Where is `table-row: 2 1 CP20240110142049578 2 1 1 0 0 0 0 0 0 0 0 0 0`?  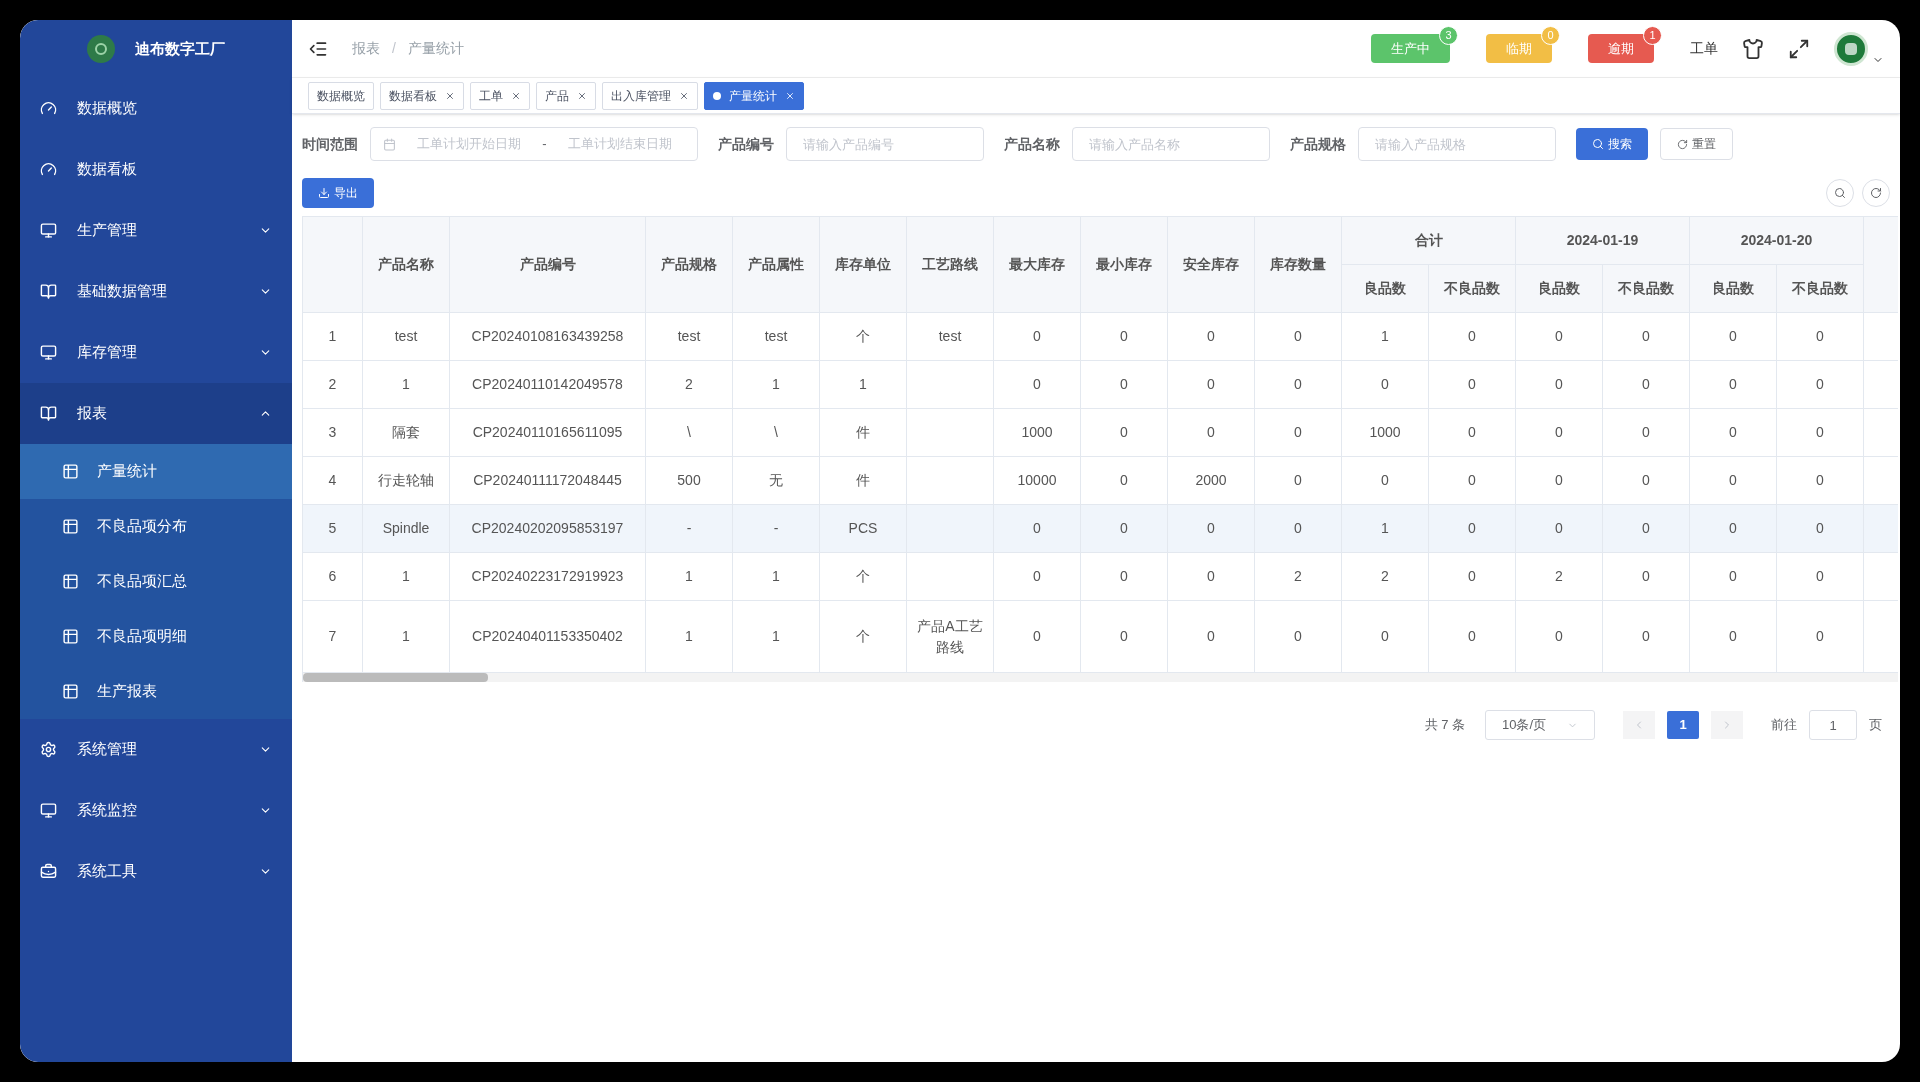
table-row: 2 1 CP20240110142049578 2 1 1 0 0 0 0 0 0 0 0 0 0 is located at coordinates (1100, 385).